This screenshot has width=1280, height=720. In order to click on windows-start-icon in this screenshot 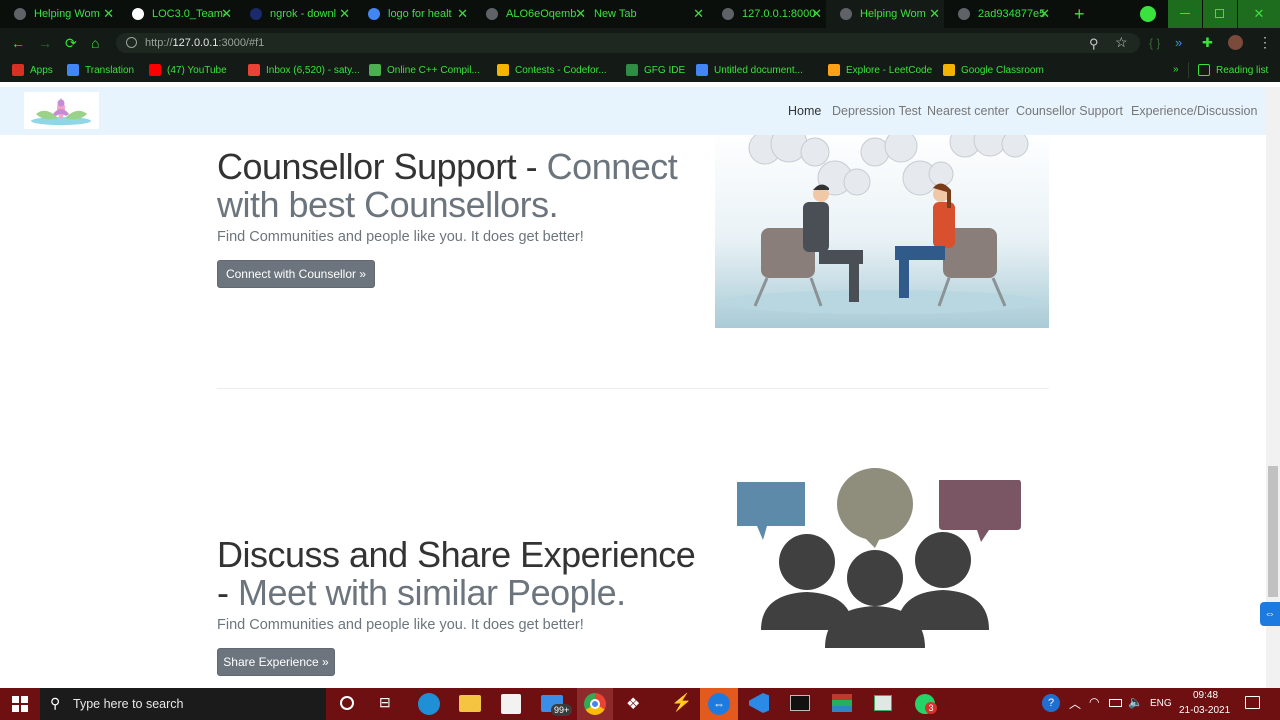, I will do `click(20, 704)`.